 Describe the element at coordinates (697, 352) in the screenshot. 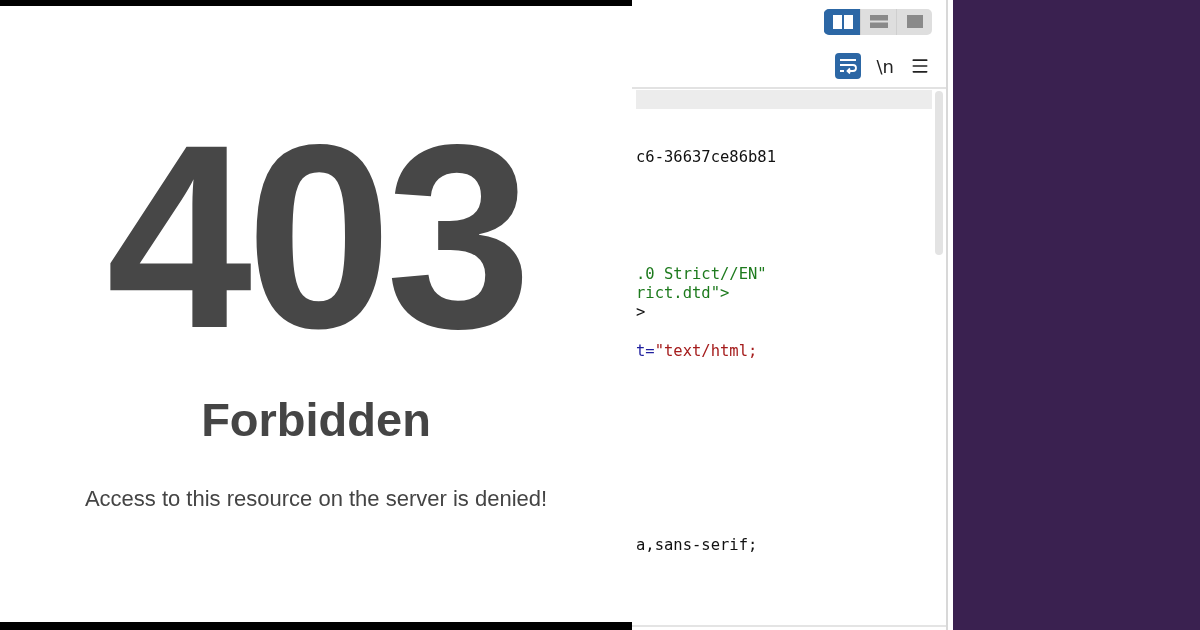

I see `code-line: t="text/html;` at that location.